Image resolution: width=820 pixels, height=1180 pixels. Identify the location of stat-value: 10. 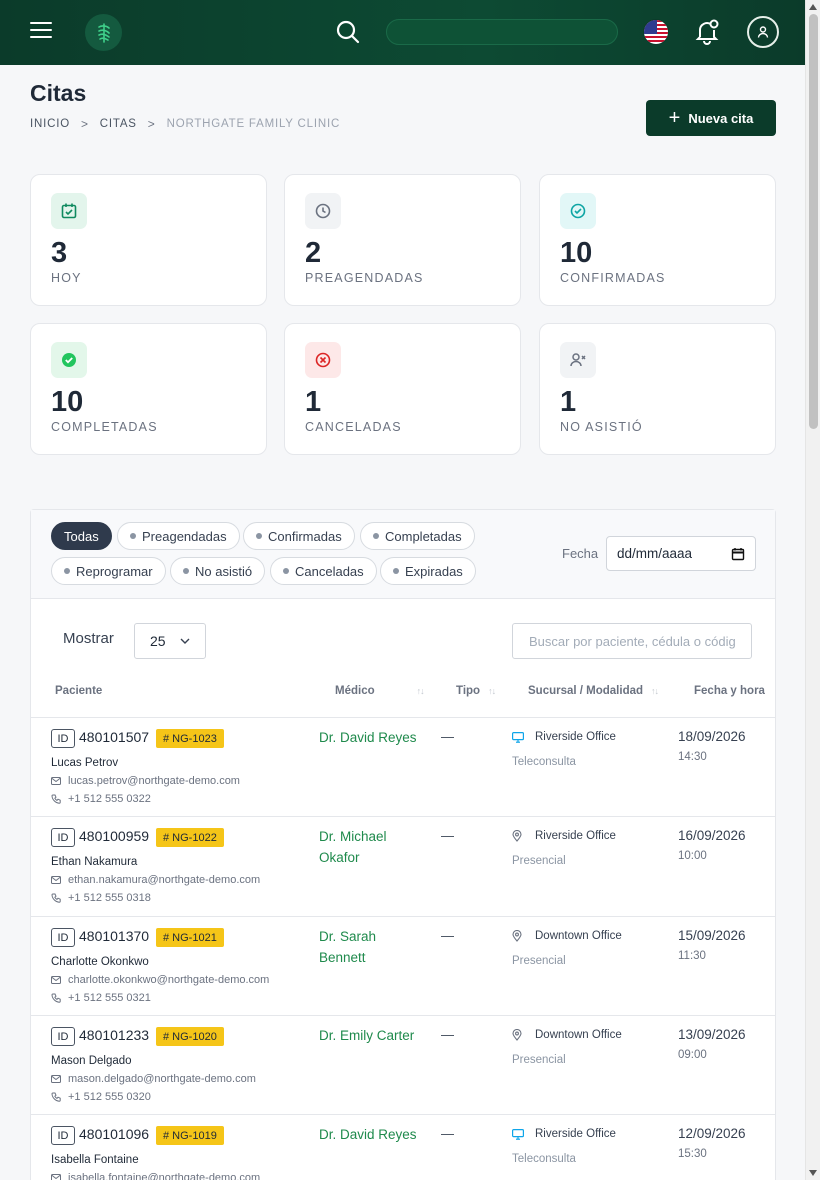
(67, 402).